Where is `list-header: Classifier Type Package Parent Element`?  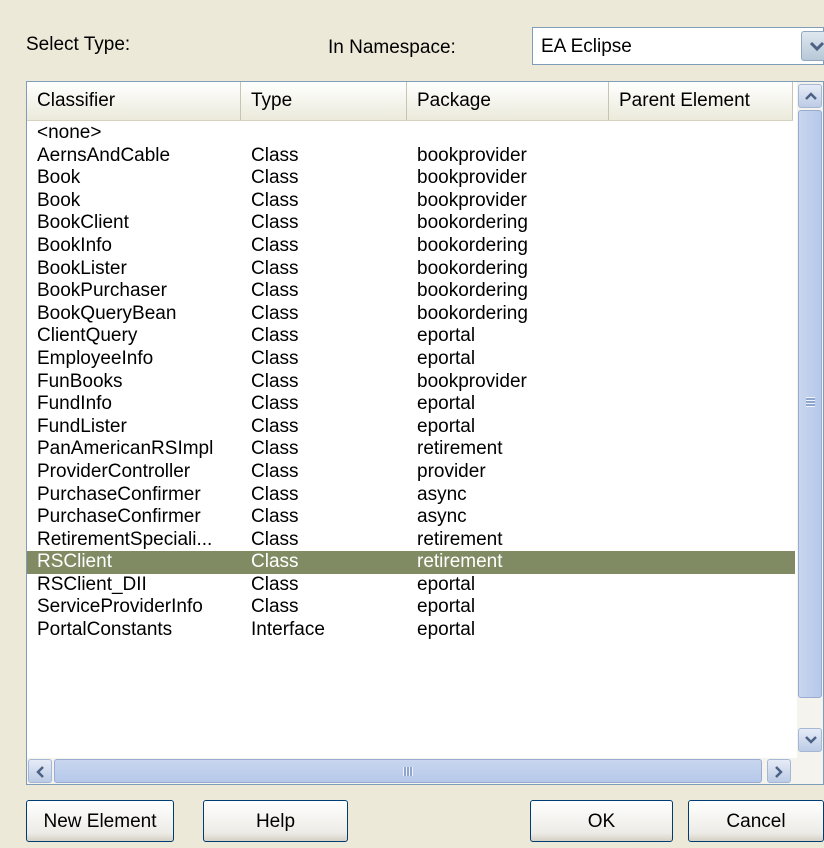
list-header: Classifier Type Package Parent Element is located at coordinates (410, 101).